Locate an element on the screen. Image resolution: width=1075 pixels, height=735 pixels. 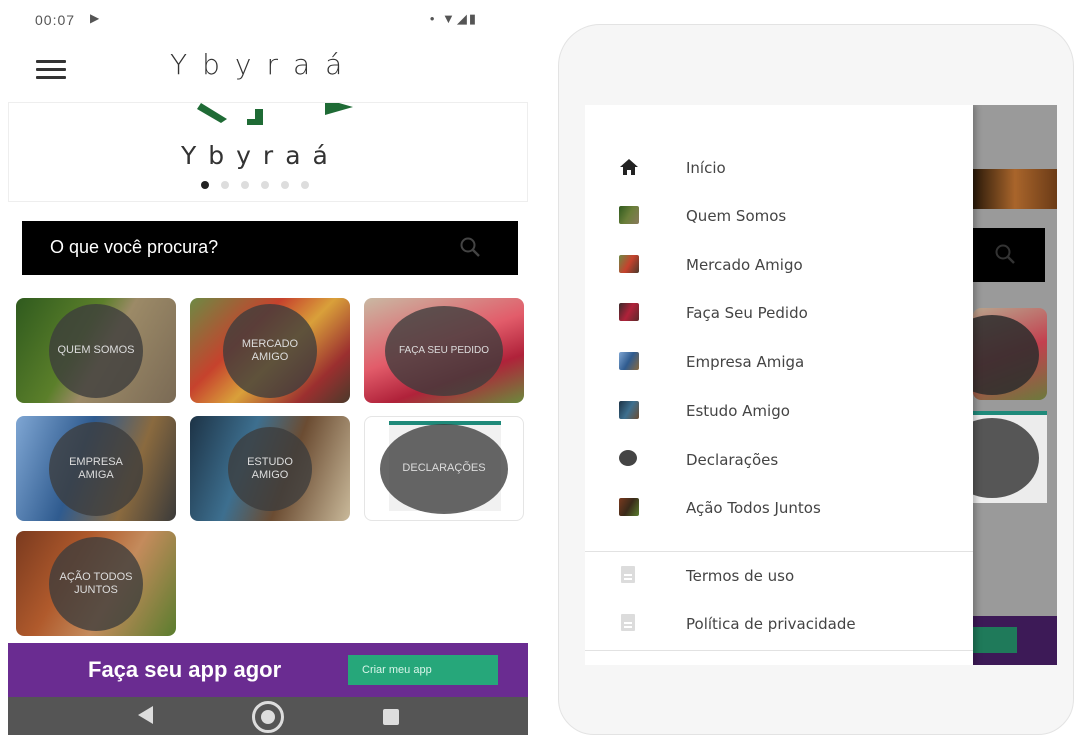
mercado-amigo-thumbnail-icon is located at coordinates (629, 264).